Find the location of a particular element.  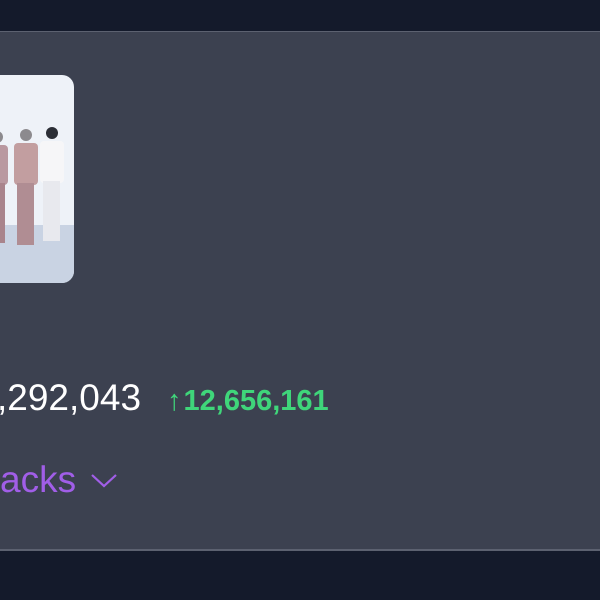

stream-count: ,292,043 is located at coordinates (71, 398).